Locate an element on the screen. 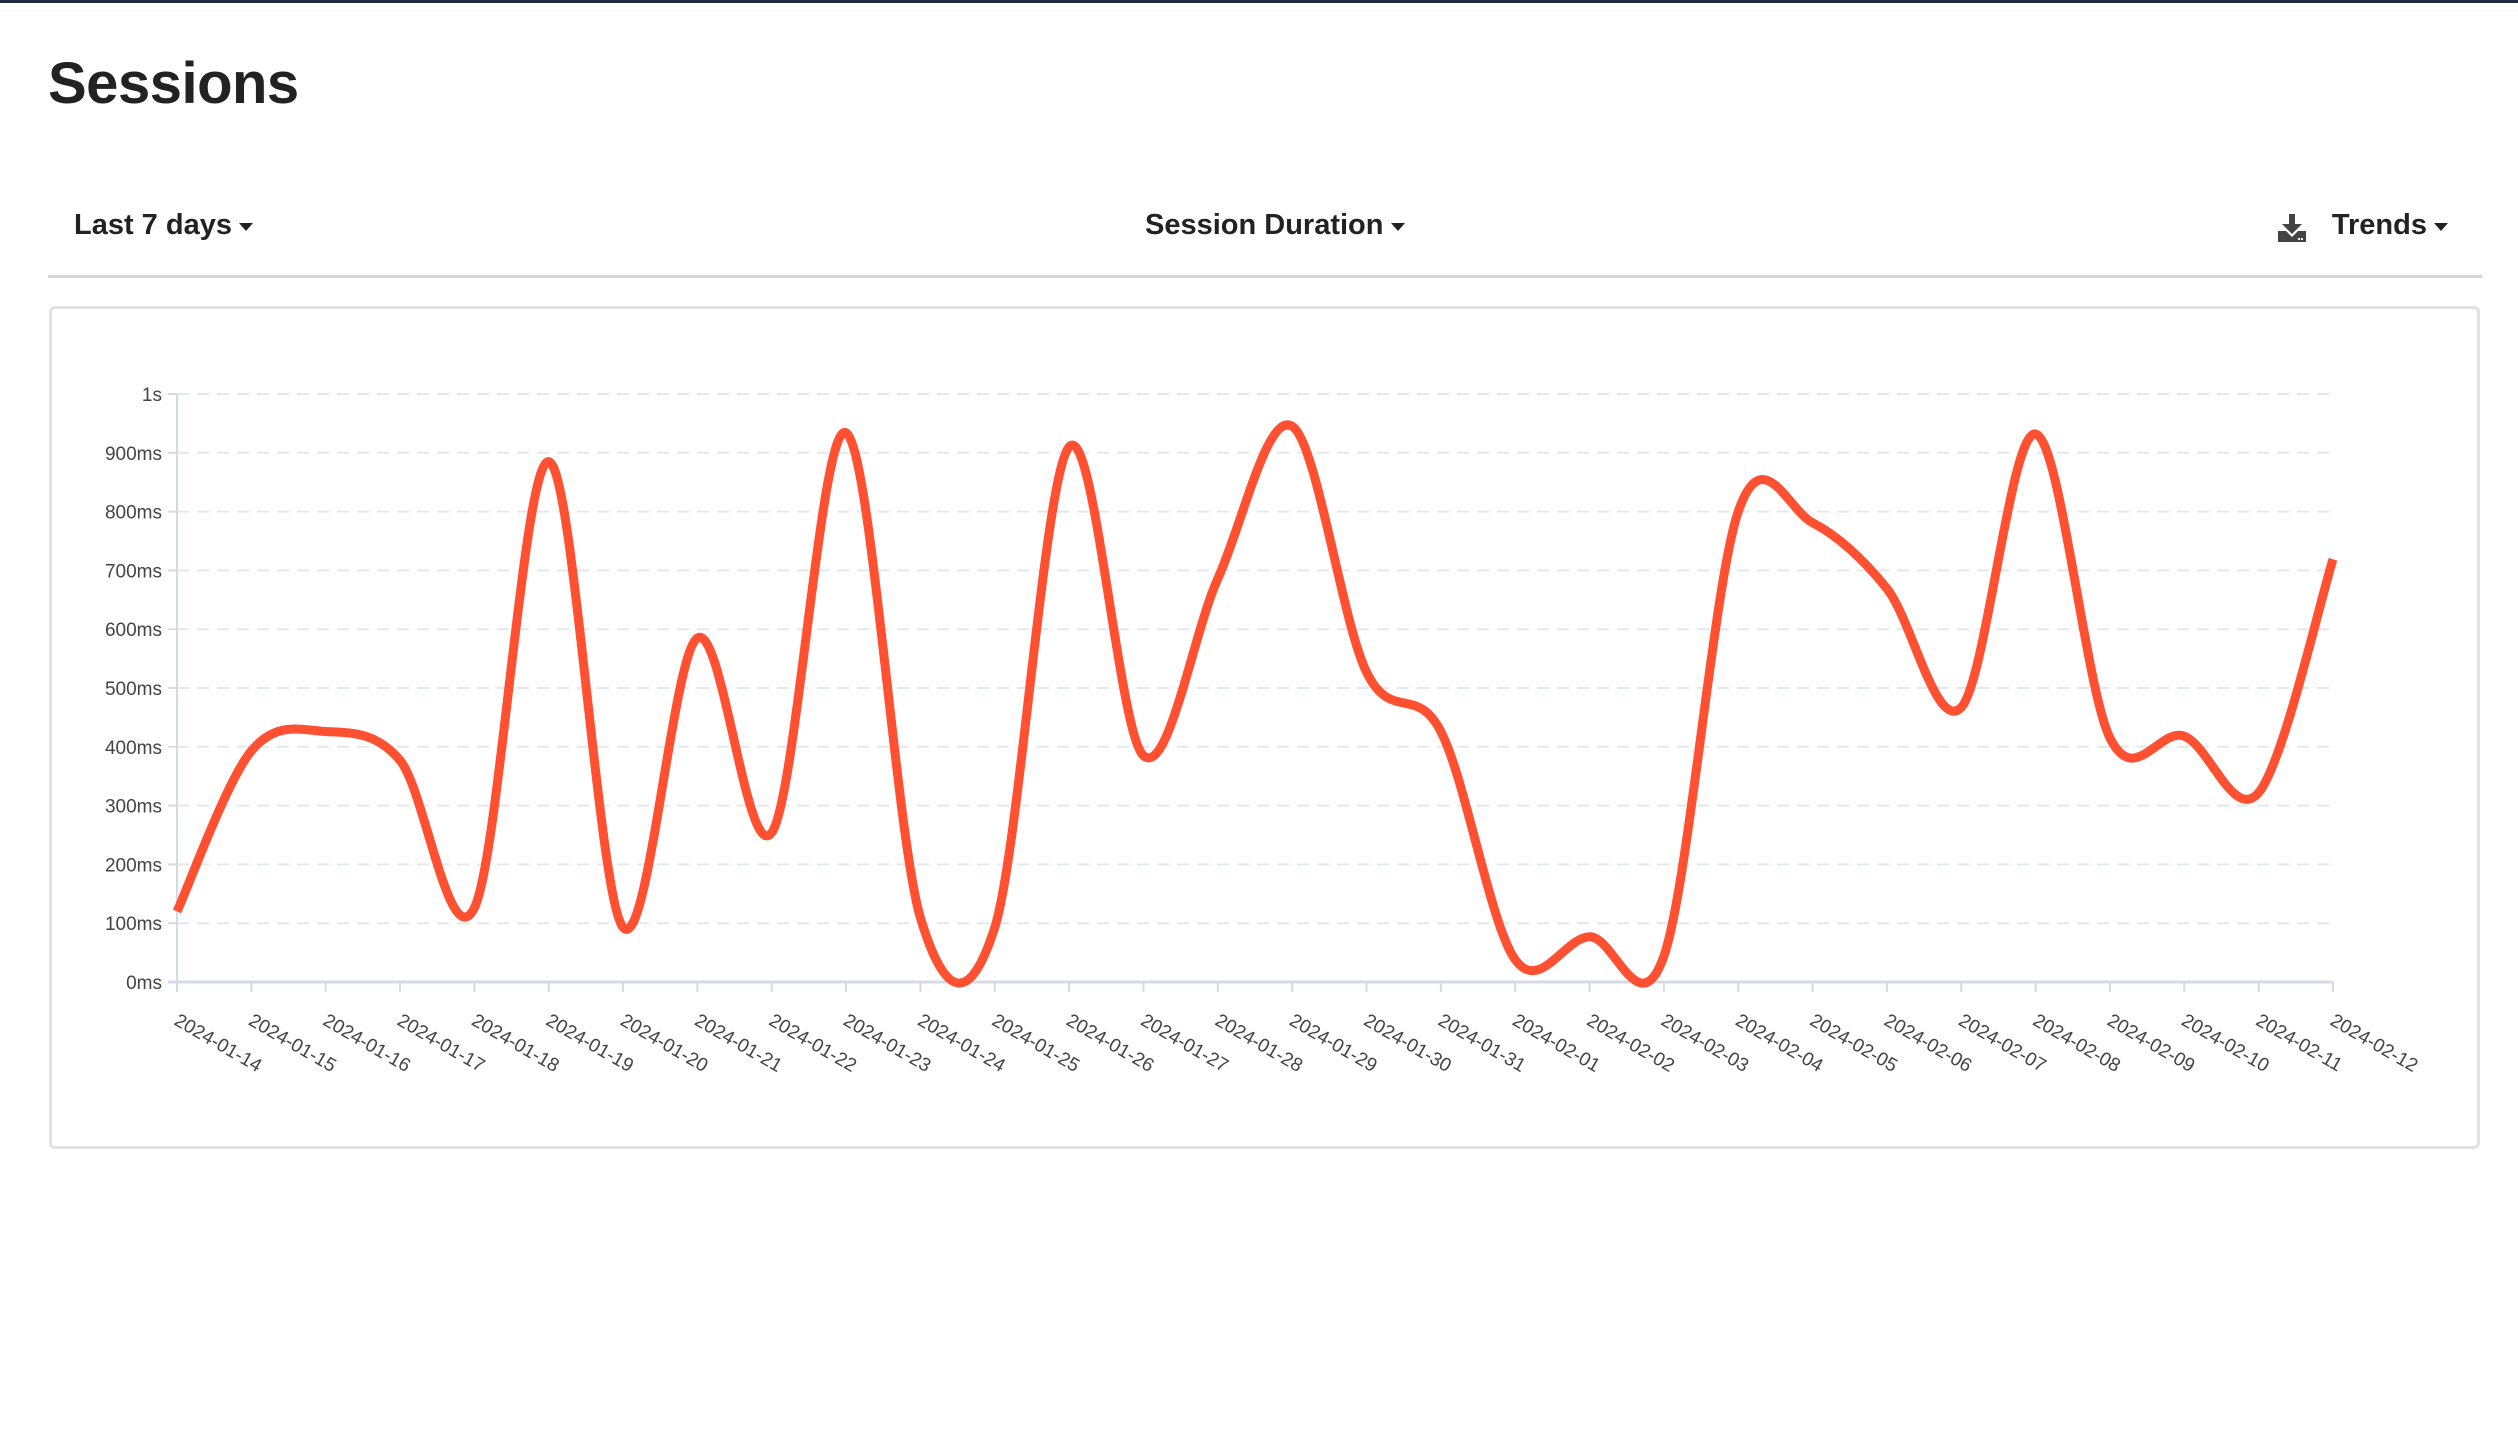 Image resolution: width=2518 pixels, height=1438 pixels. chart-toolbar: Last 7 days Session Duration Trends is located at coordinates (1265, 236).